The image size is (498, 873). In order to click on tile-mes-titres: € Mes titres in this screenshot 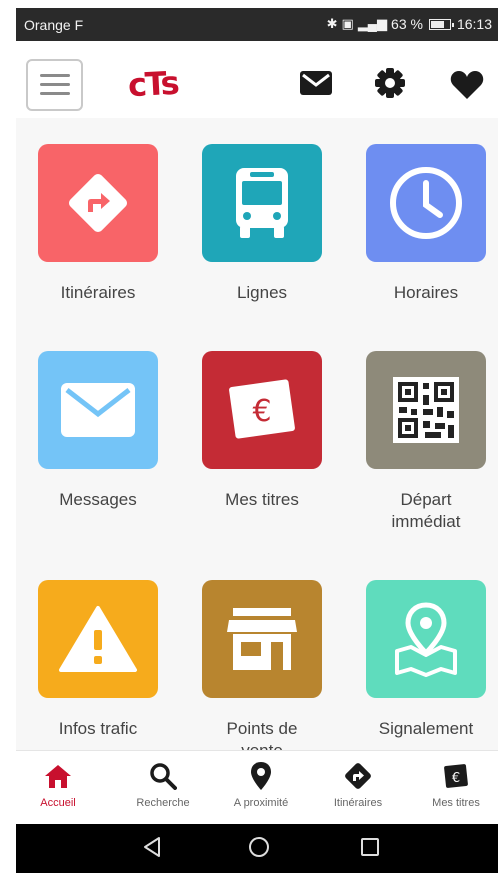, I will do `click(262, 431)`.